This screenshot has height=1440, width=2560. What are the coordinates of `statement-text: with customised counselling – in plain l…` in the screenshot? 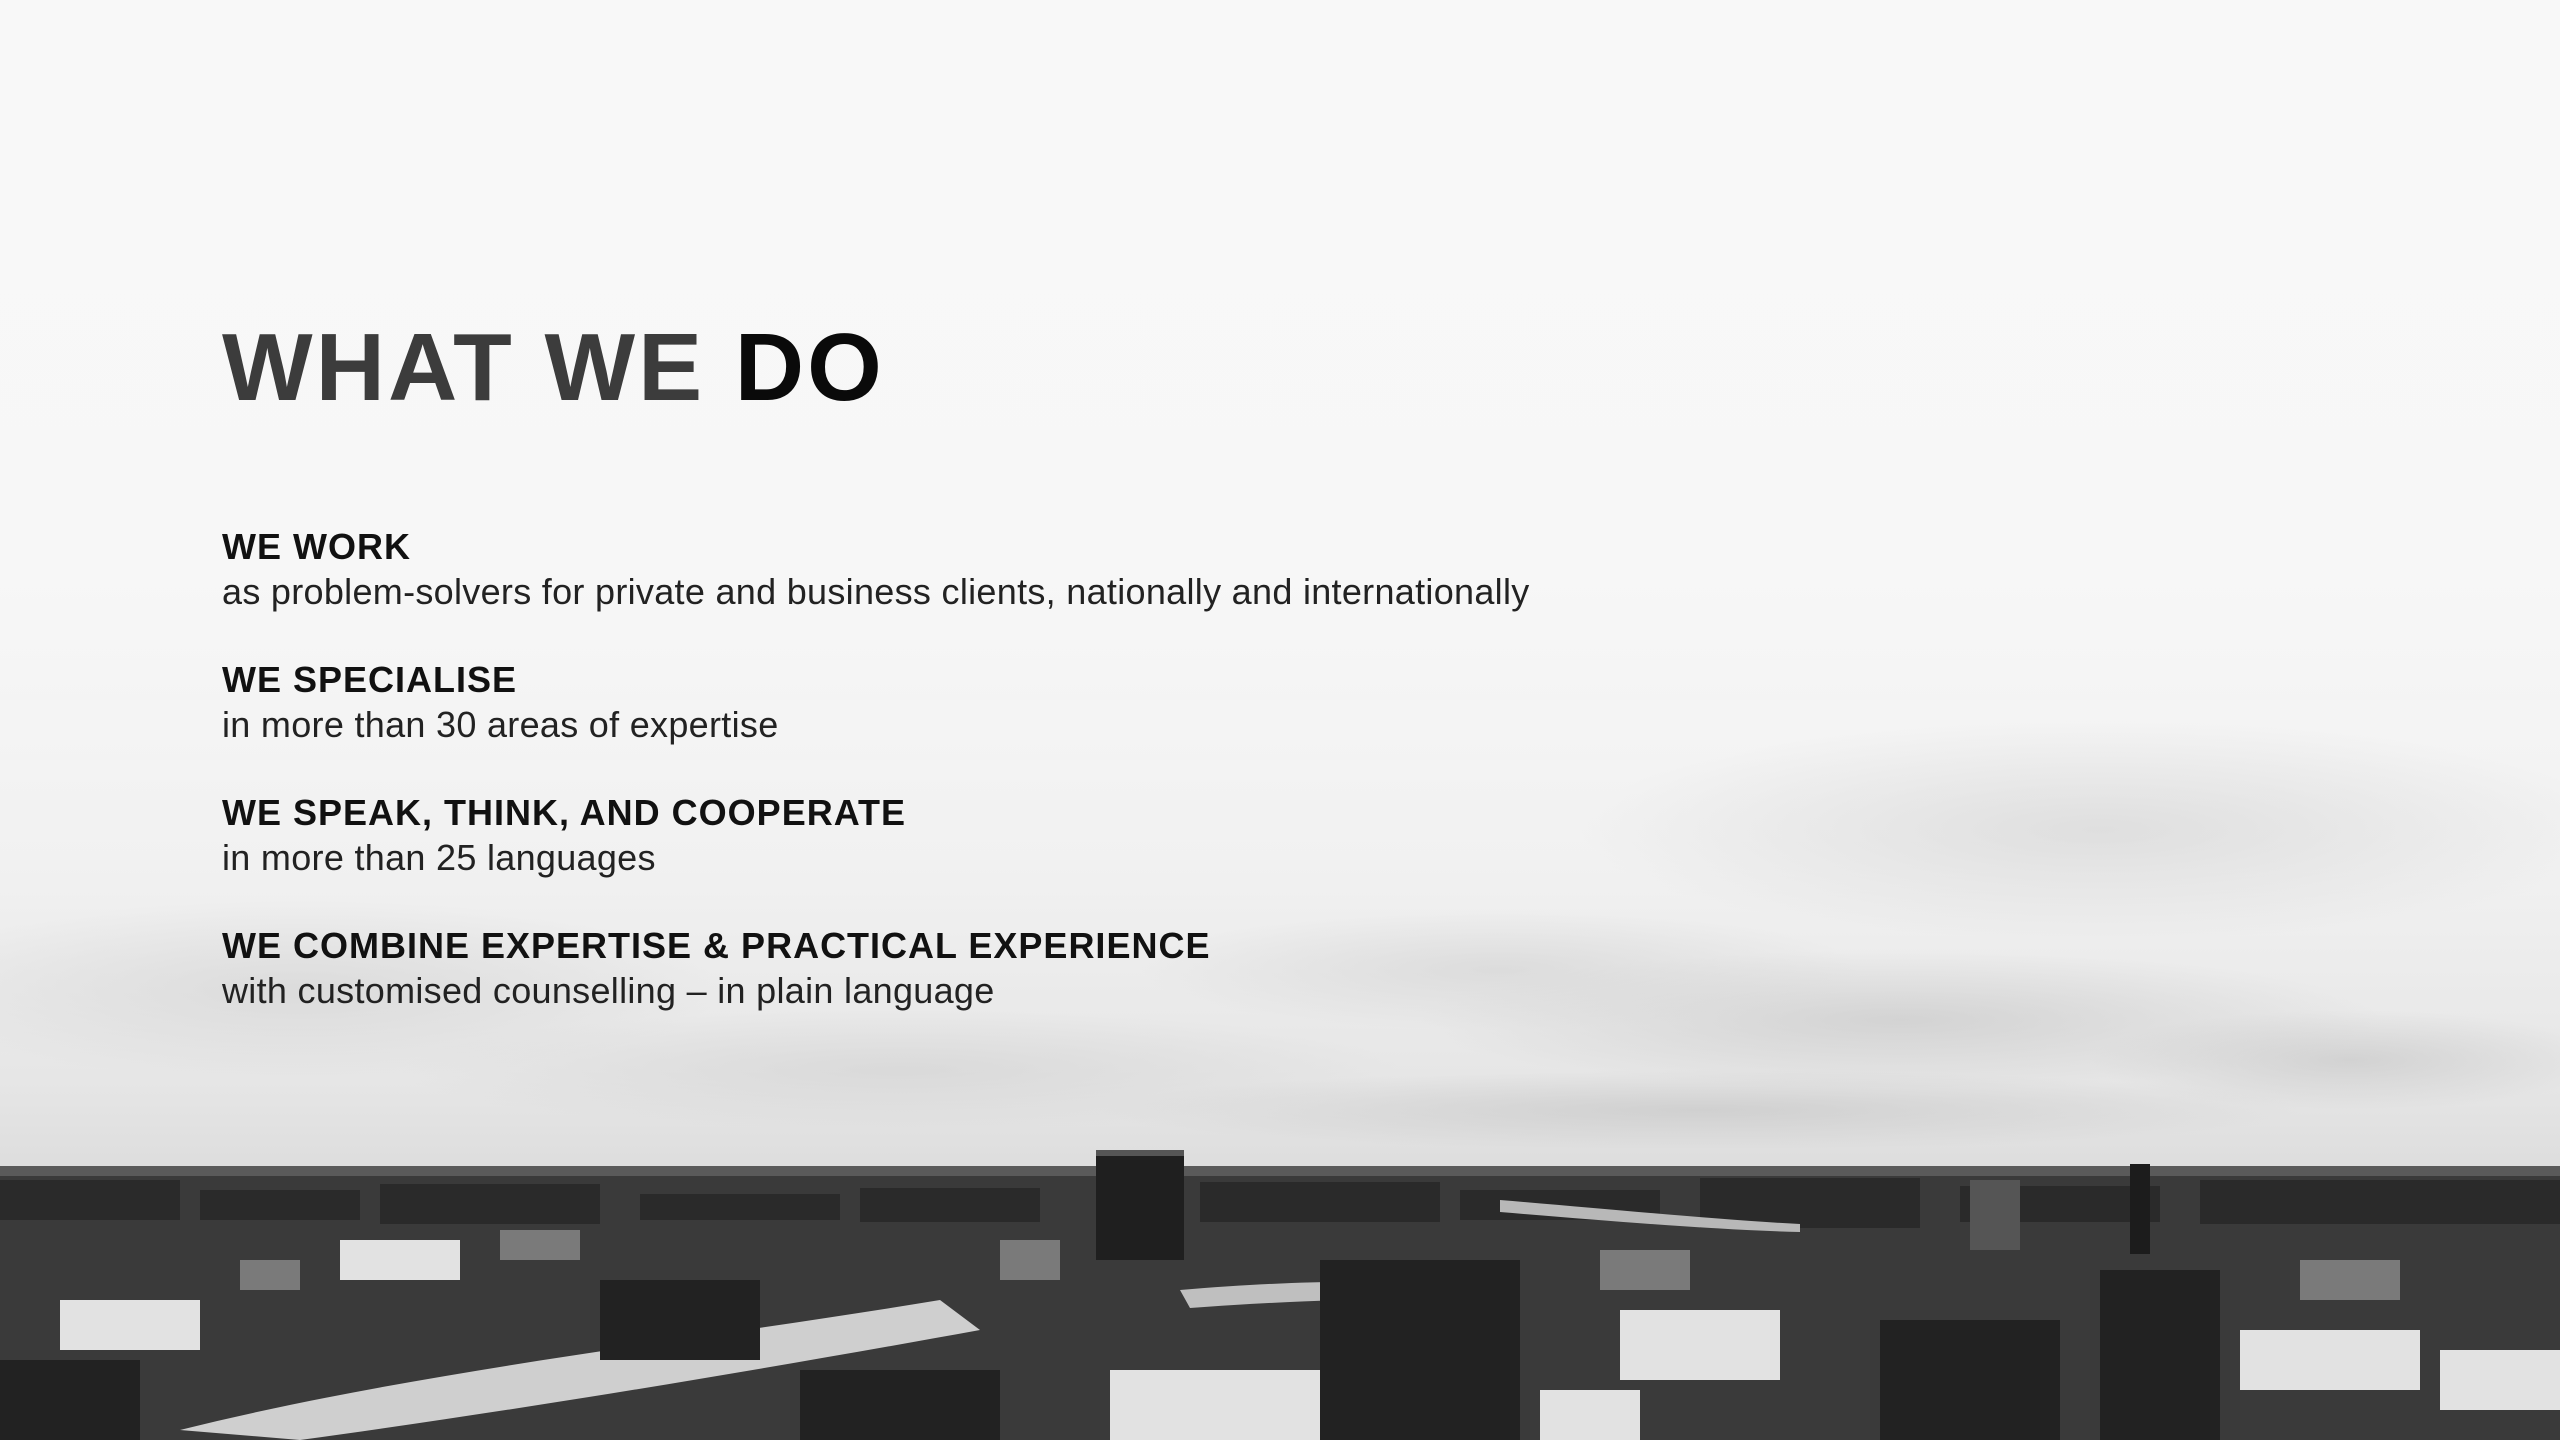 It's located at (608, 990).